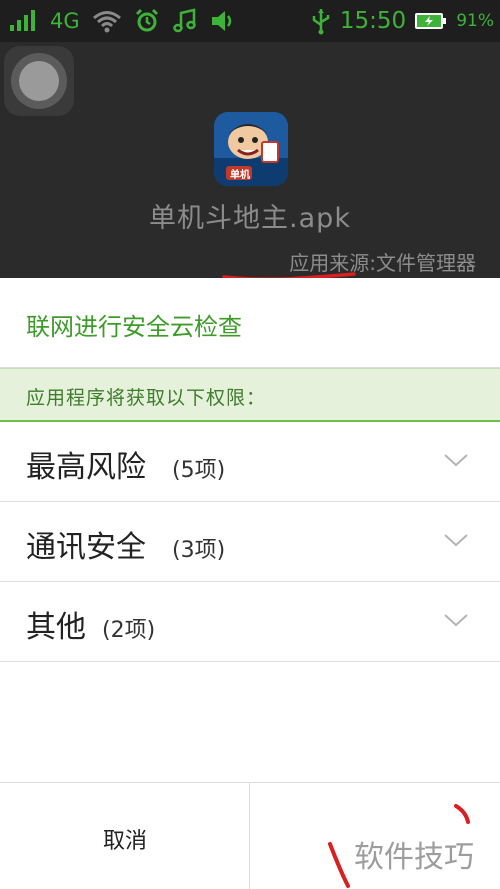  What do you see at coordinates (240, 175) in the screenshot?
I see `app-icon-text: 单机` at bounding box center [240, 175].